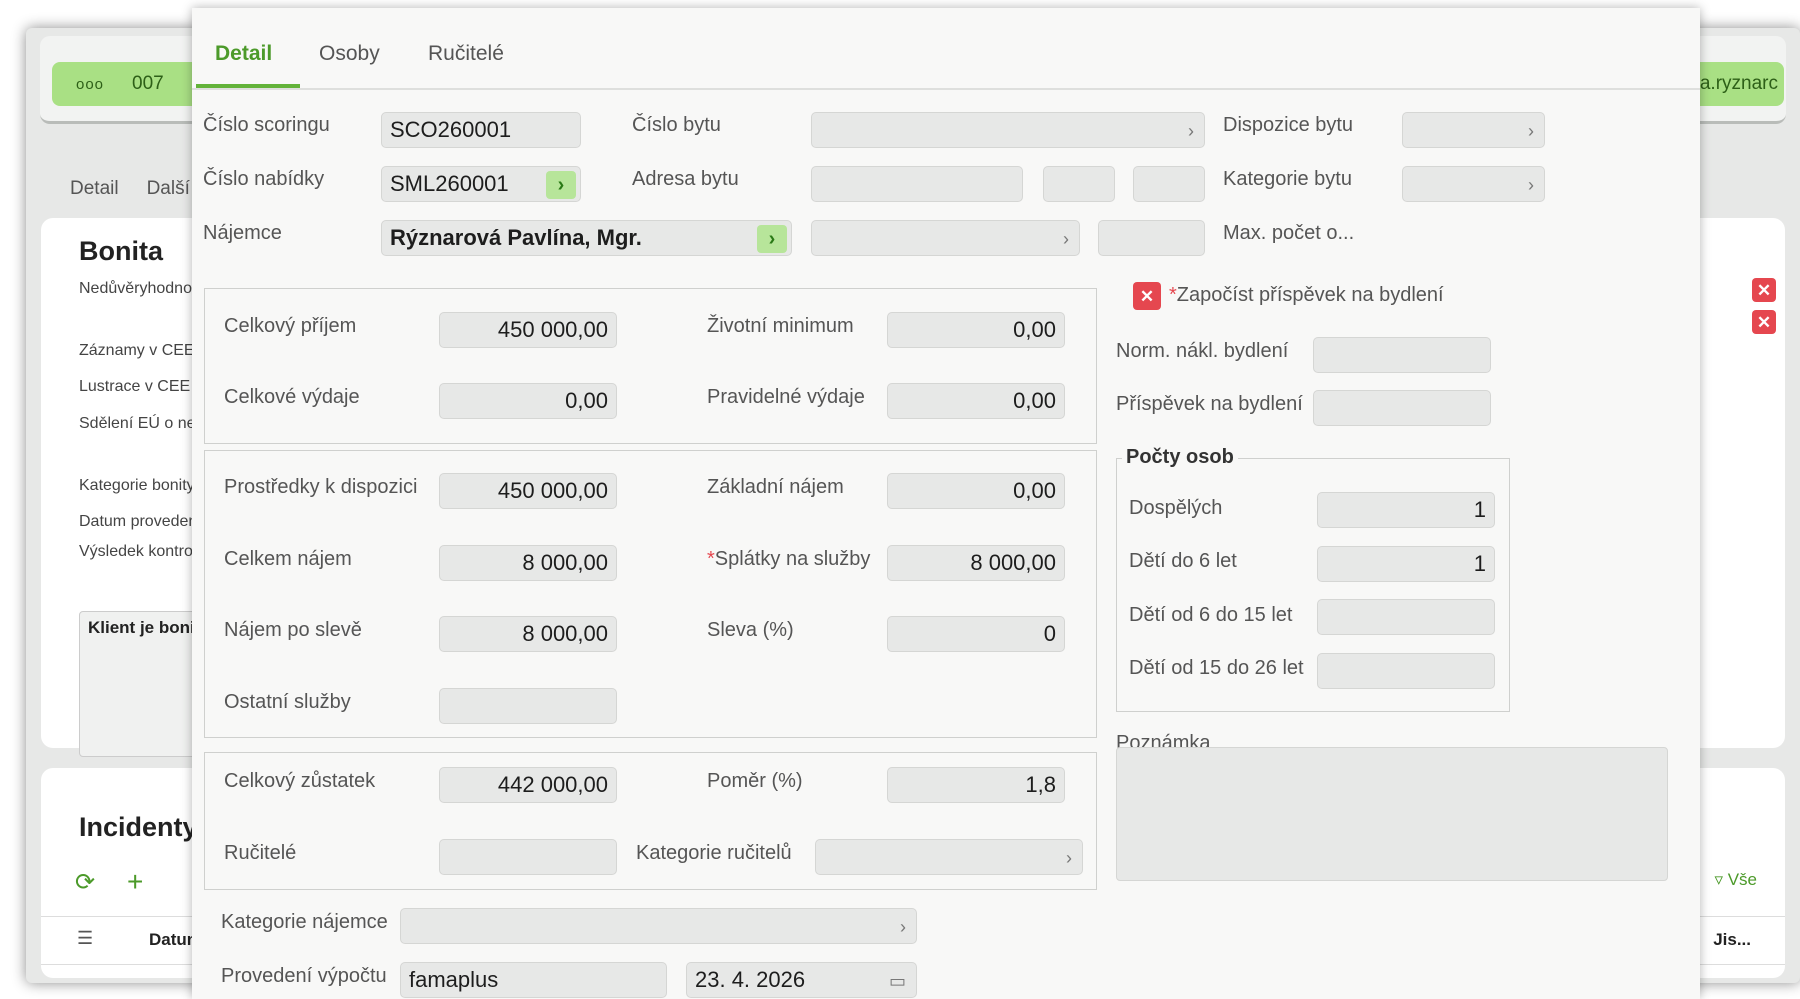 Image resolution: width=1800 pixels, height=999 pixels. I want to click on bg-tab-detail: Detail, so click(94, 189).